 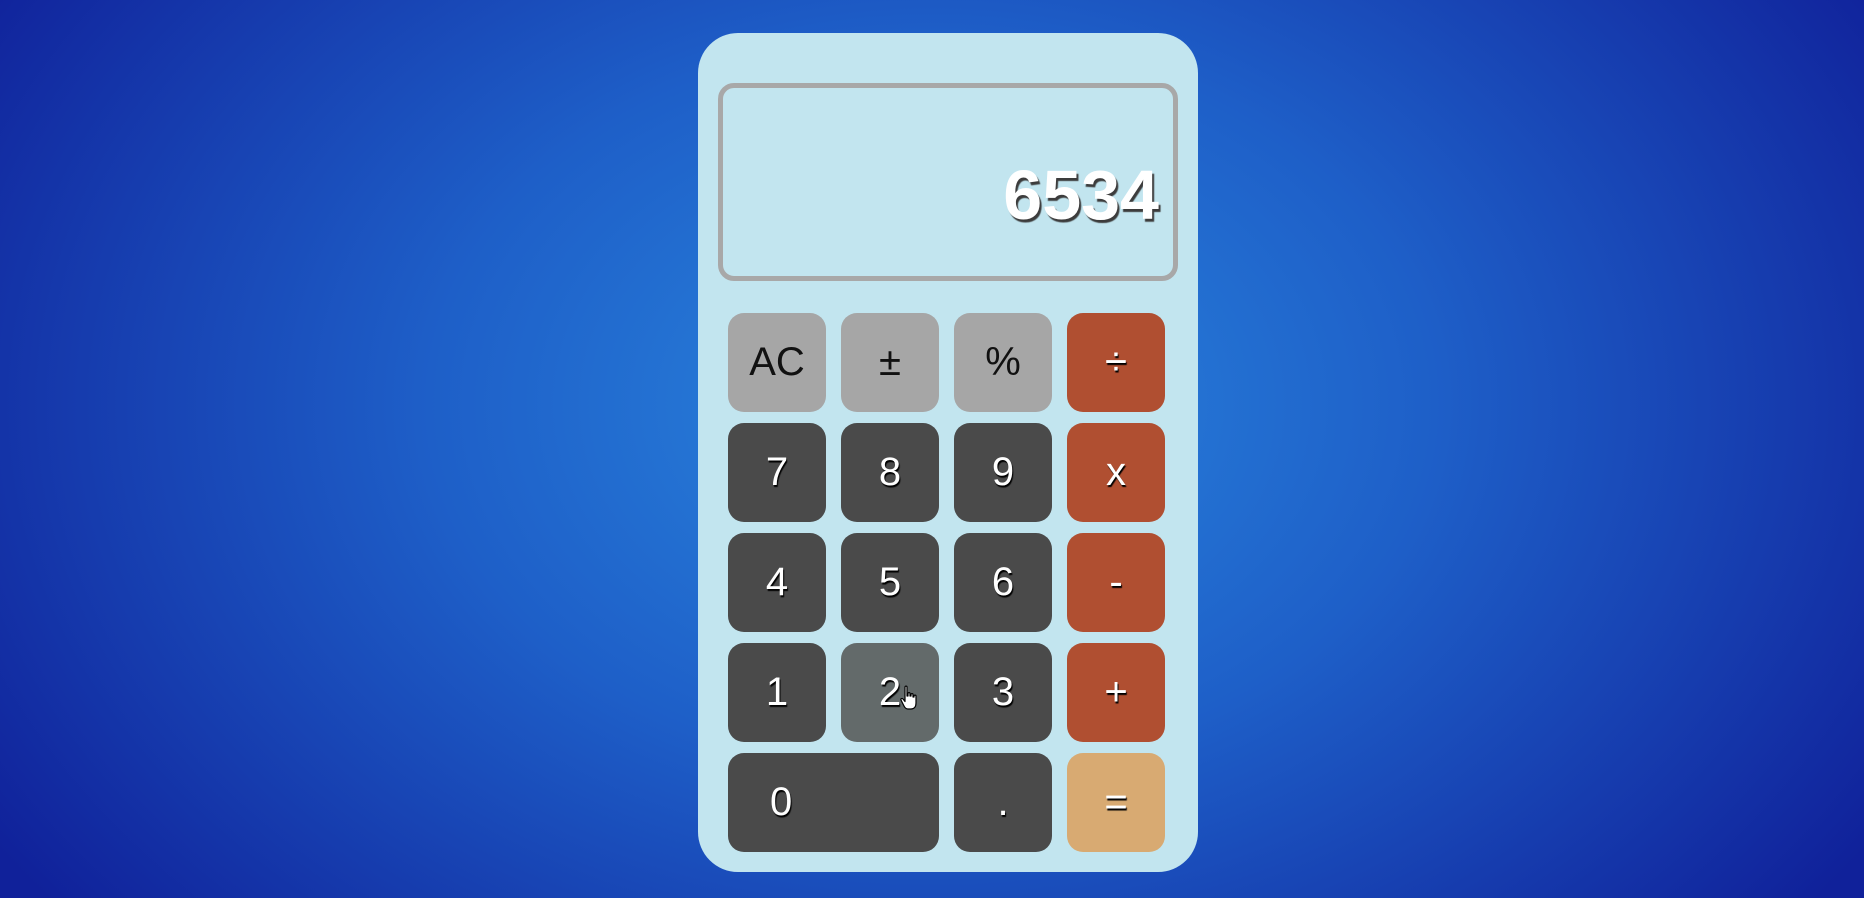 I want to click on digit-1-button: 1, so click(x=777, y=692).